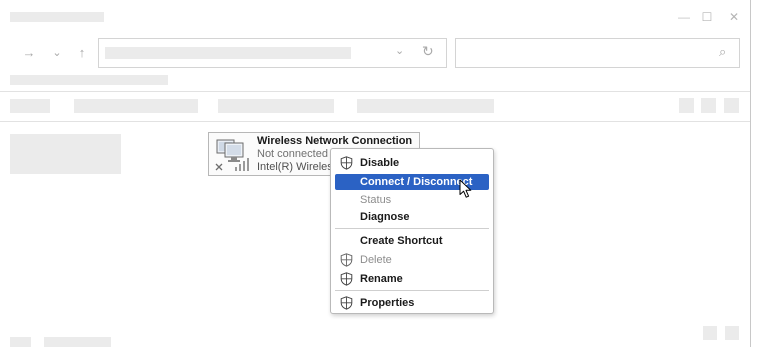 The image size is (758, 347). I want to click on network-name: Wireless Network Connection, so click(335, 141).